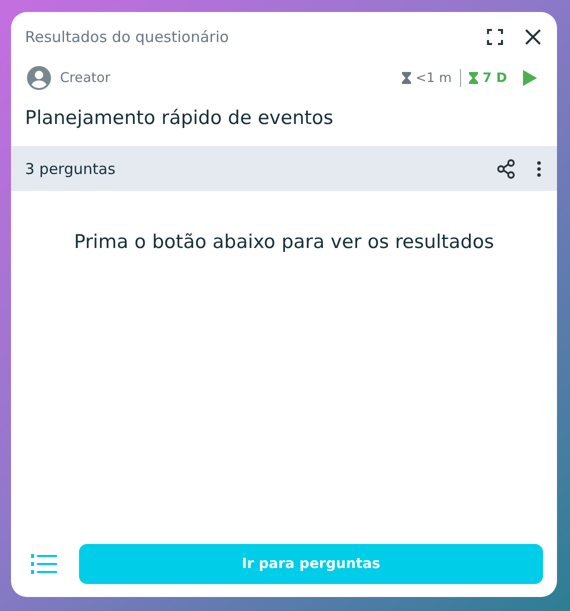 Image resolution: width=570 pixels, height=611 pixels. Describe the element at coordinates (85, 78) in the screenshot. I see `author-name: Creator` at that location.